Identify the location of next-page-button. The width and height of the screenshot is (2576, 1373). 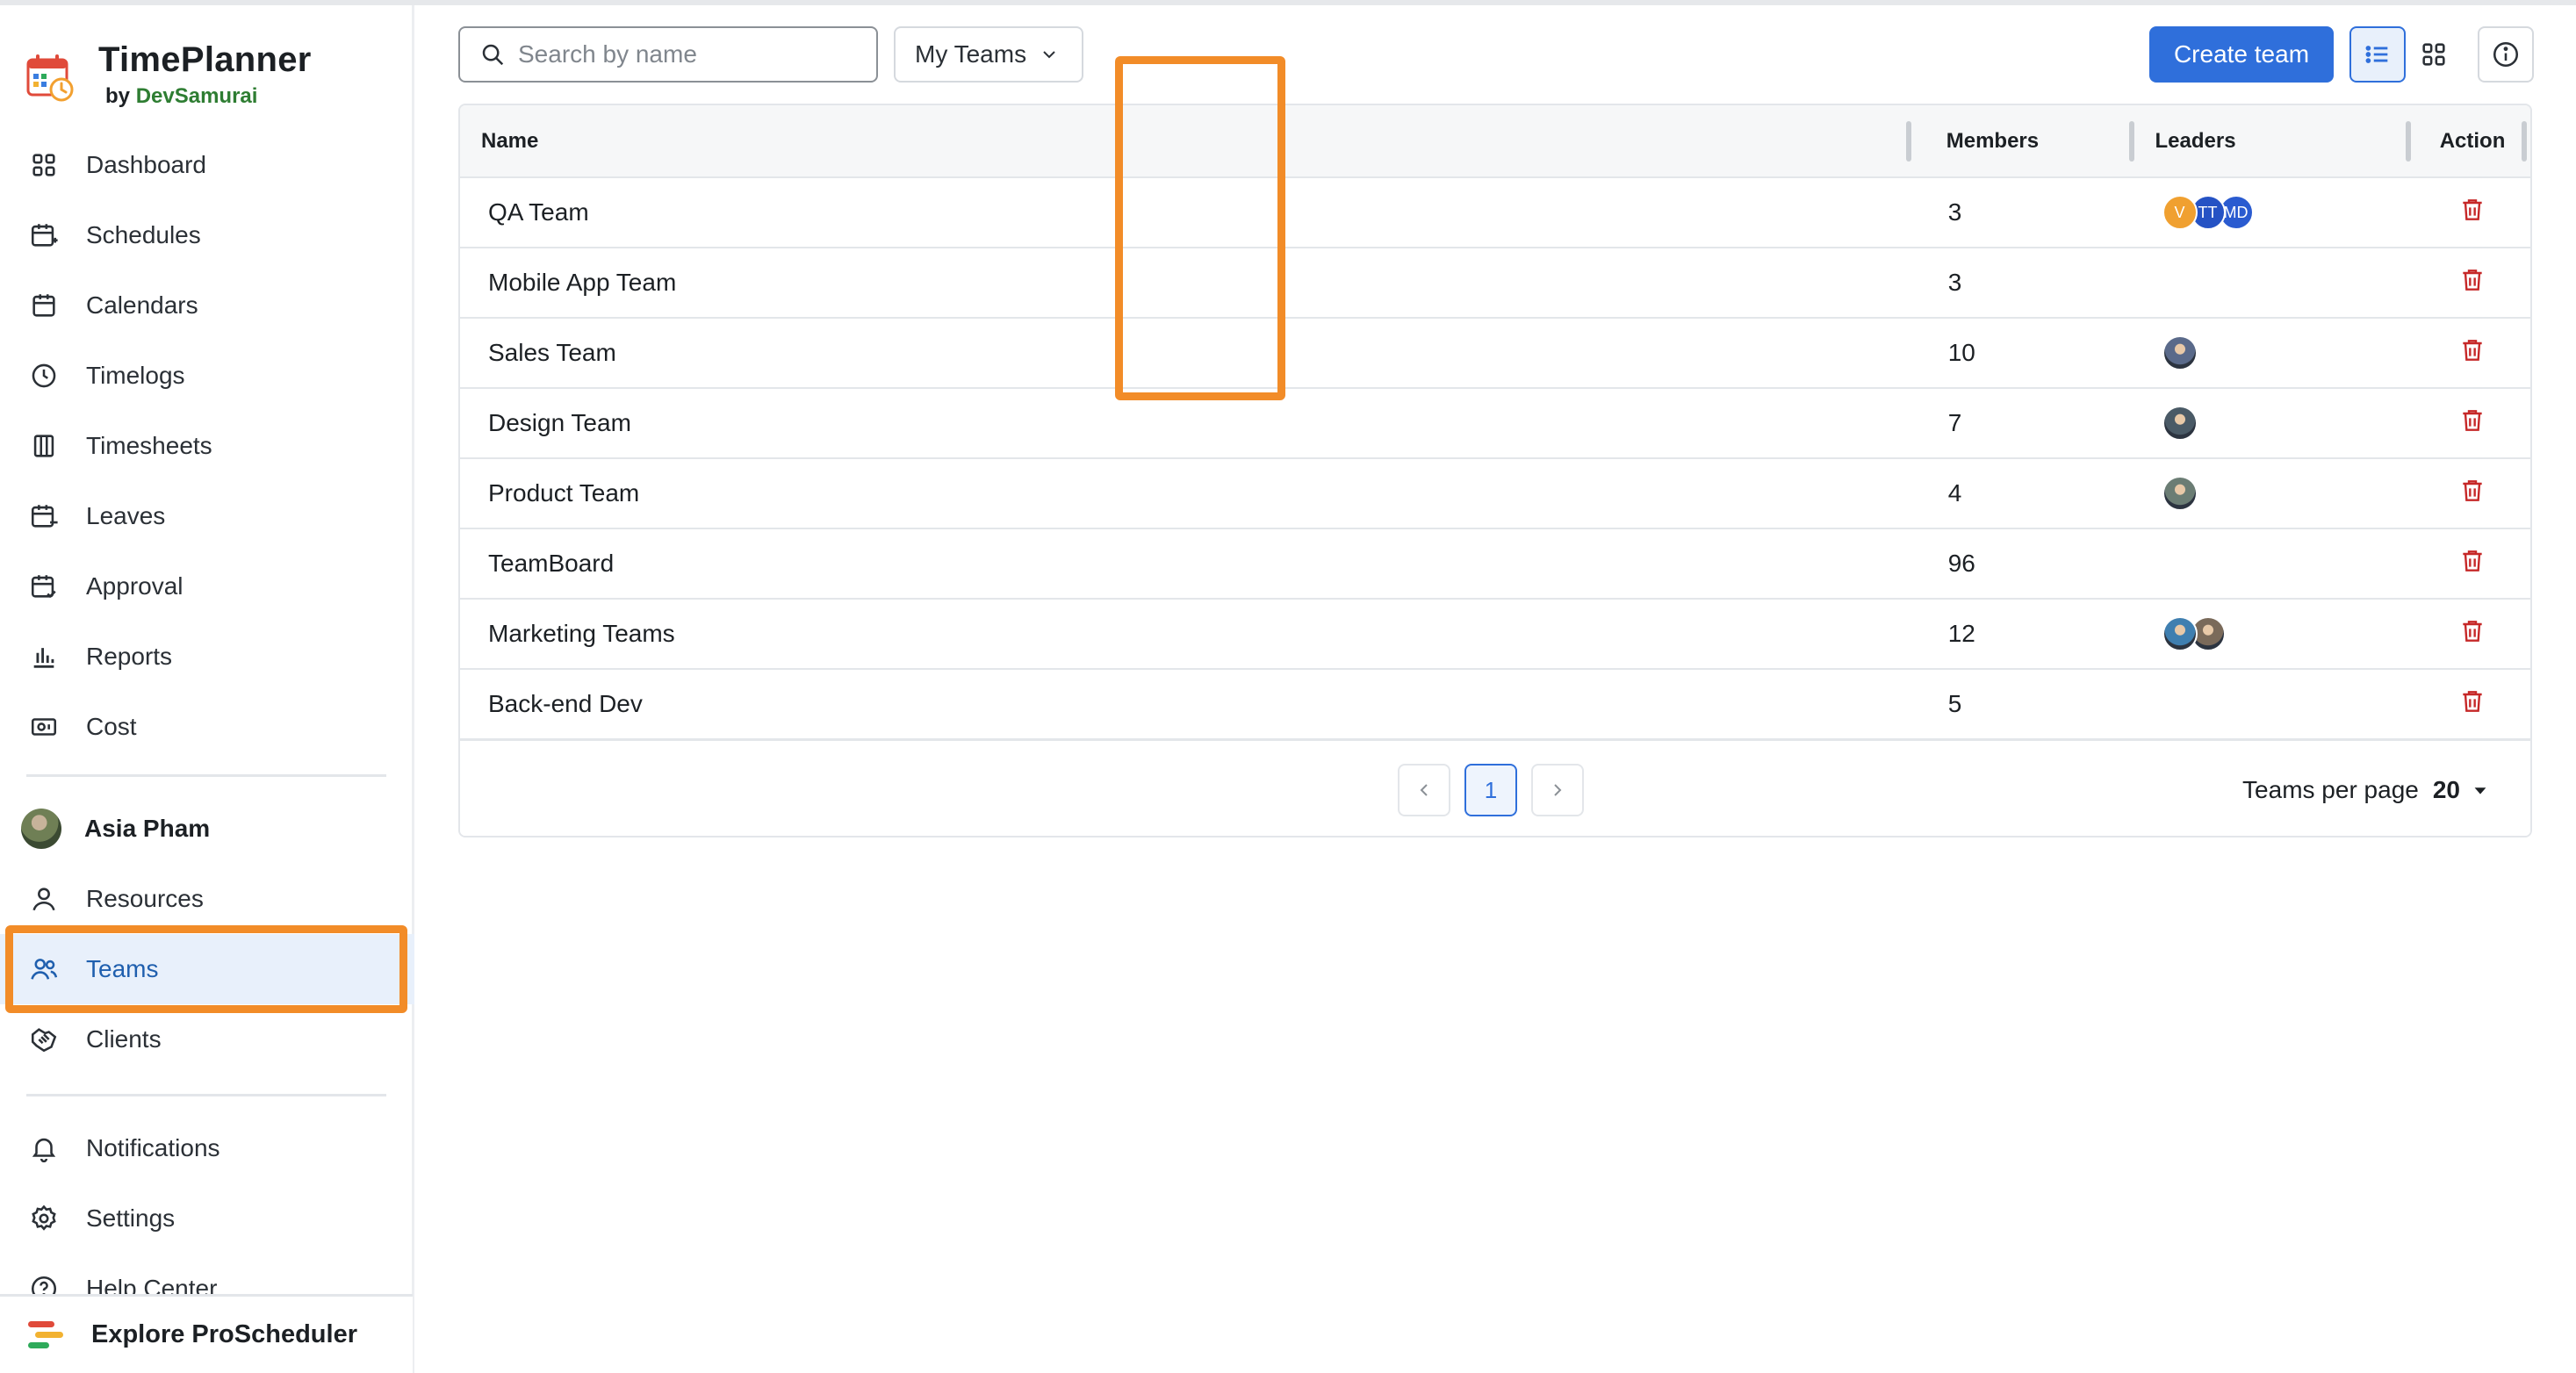
(1557, 790).